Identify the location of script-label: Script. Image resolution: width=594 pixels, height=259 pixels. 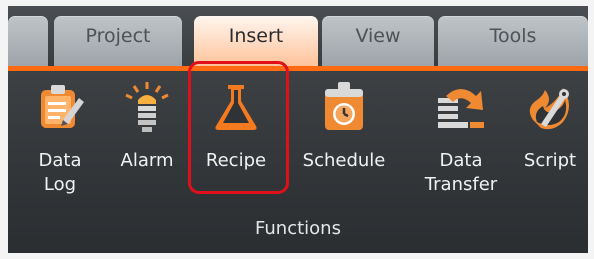
(550, 160).